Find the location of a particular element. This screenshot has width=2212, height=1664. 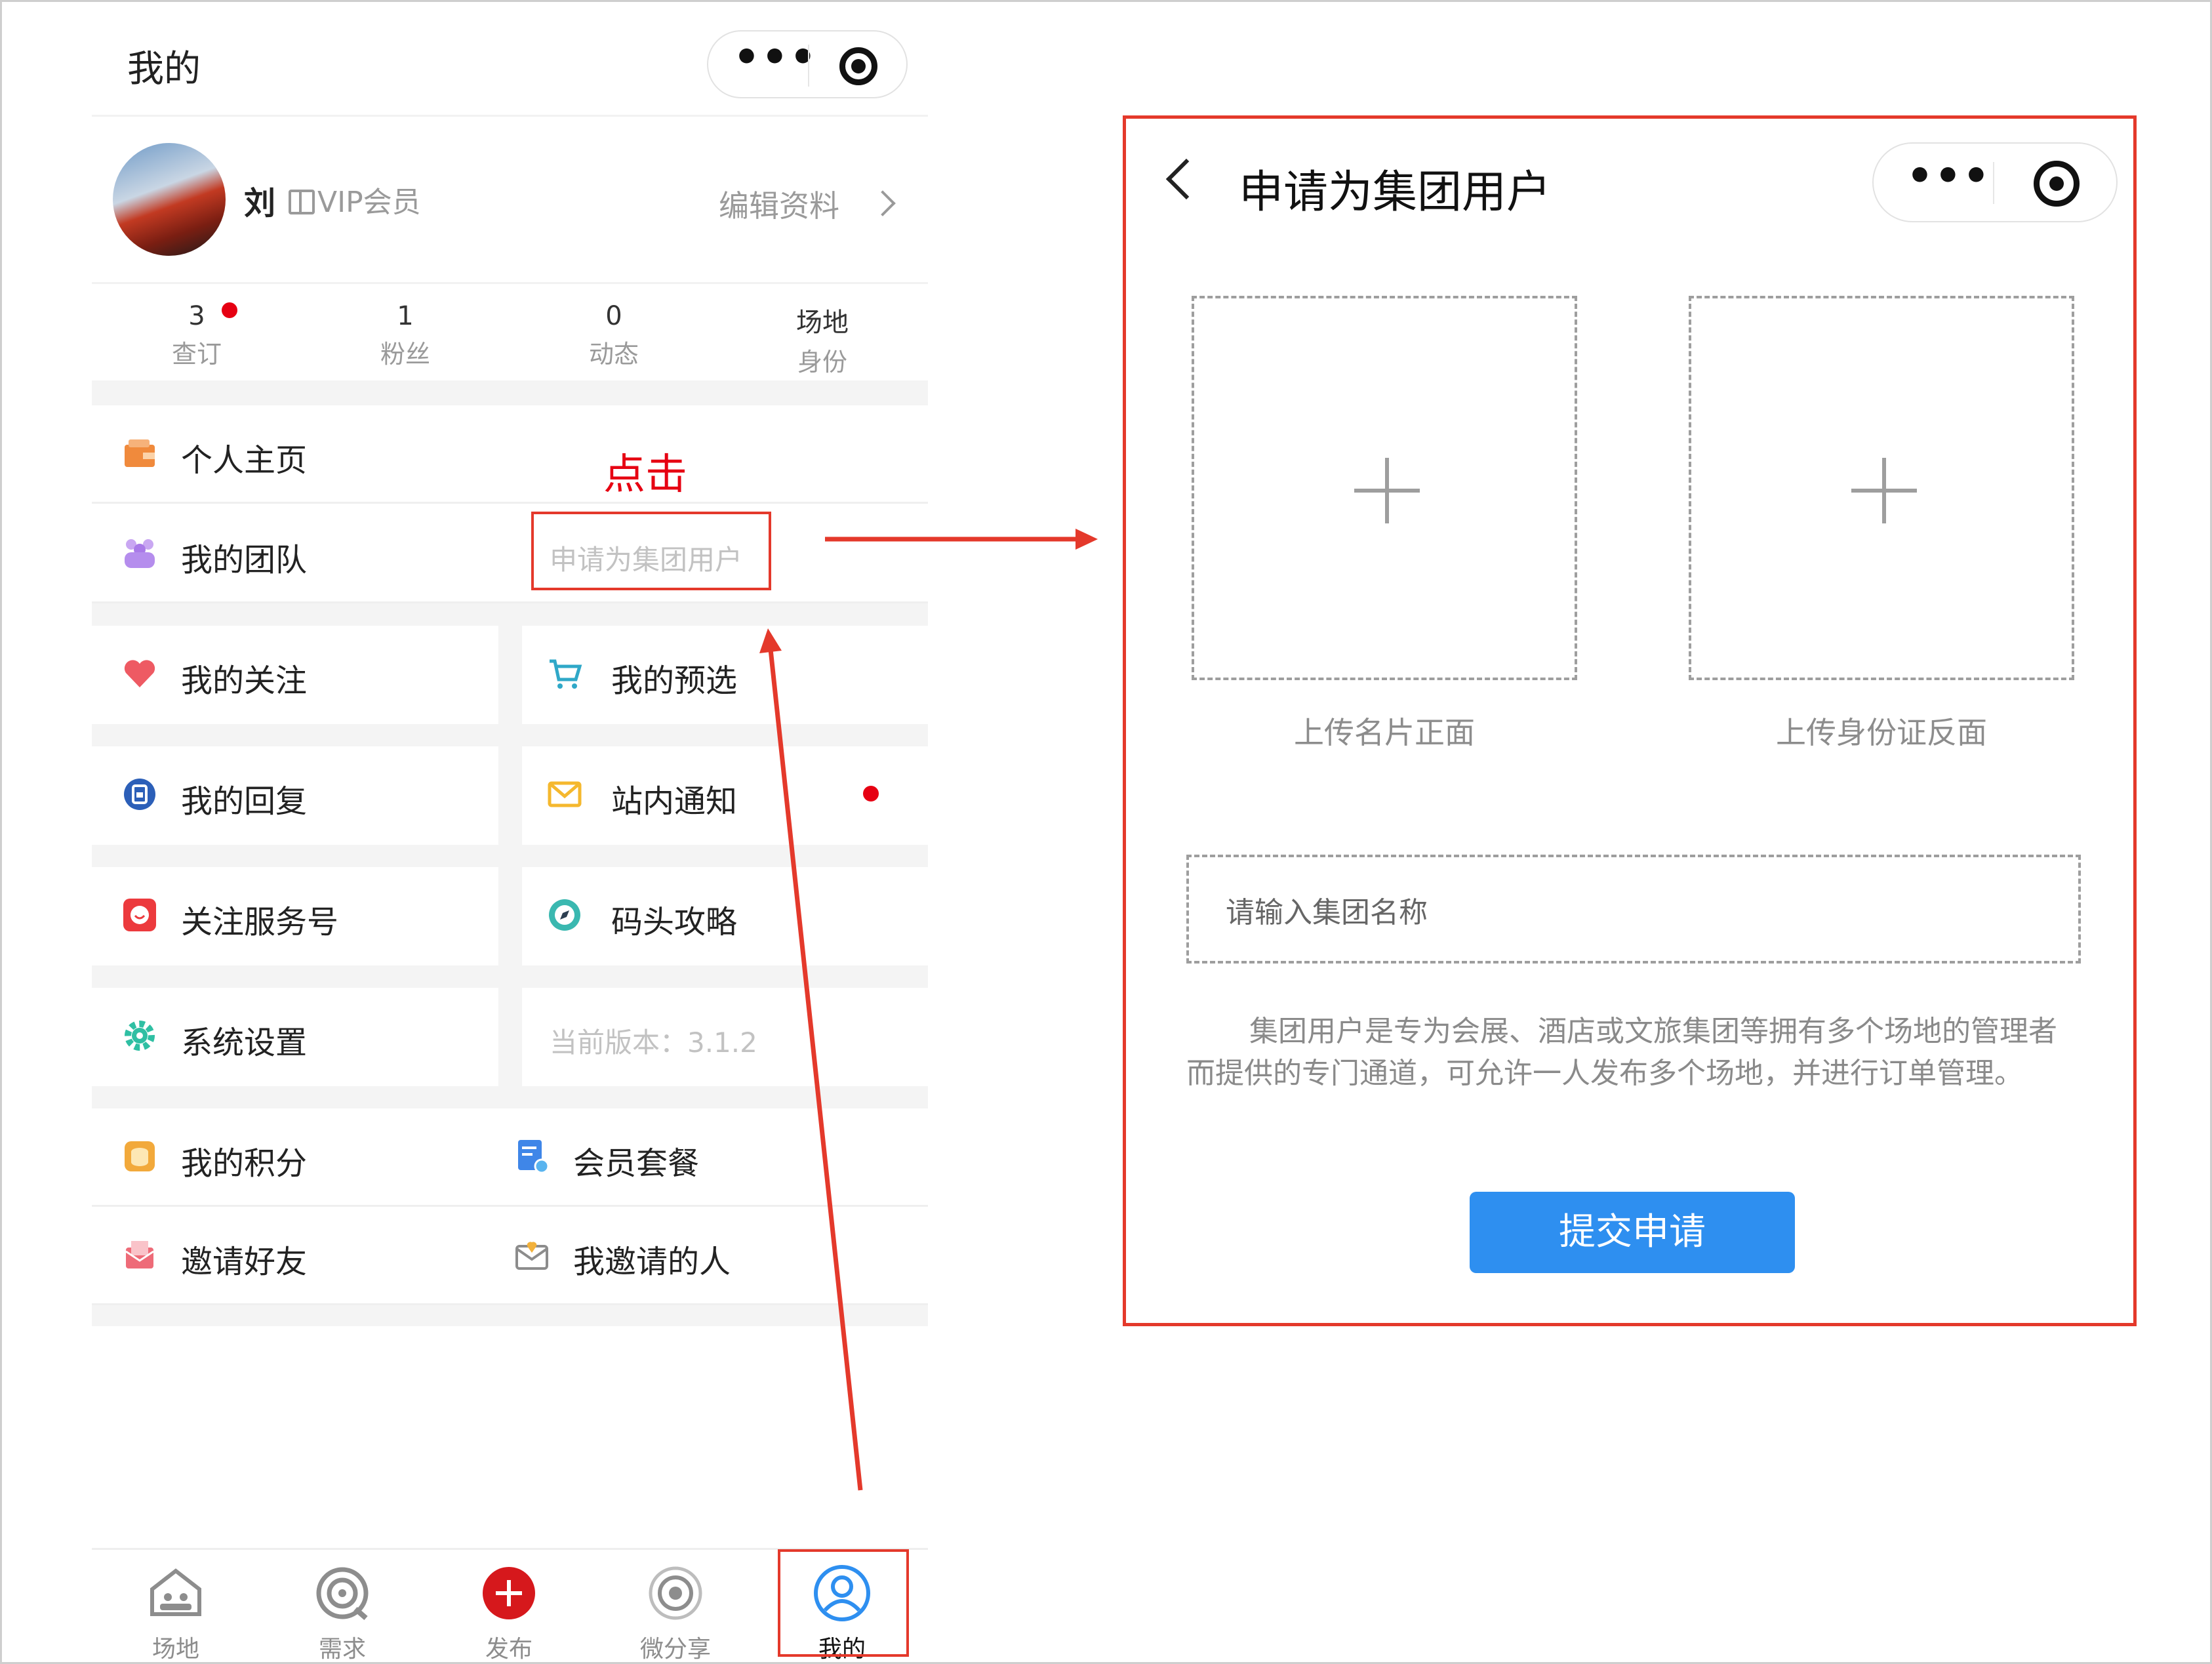

cart-icon is located at coordinates (566, 674).